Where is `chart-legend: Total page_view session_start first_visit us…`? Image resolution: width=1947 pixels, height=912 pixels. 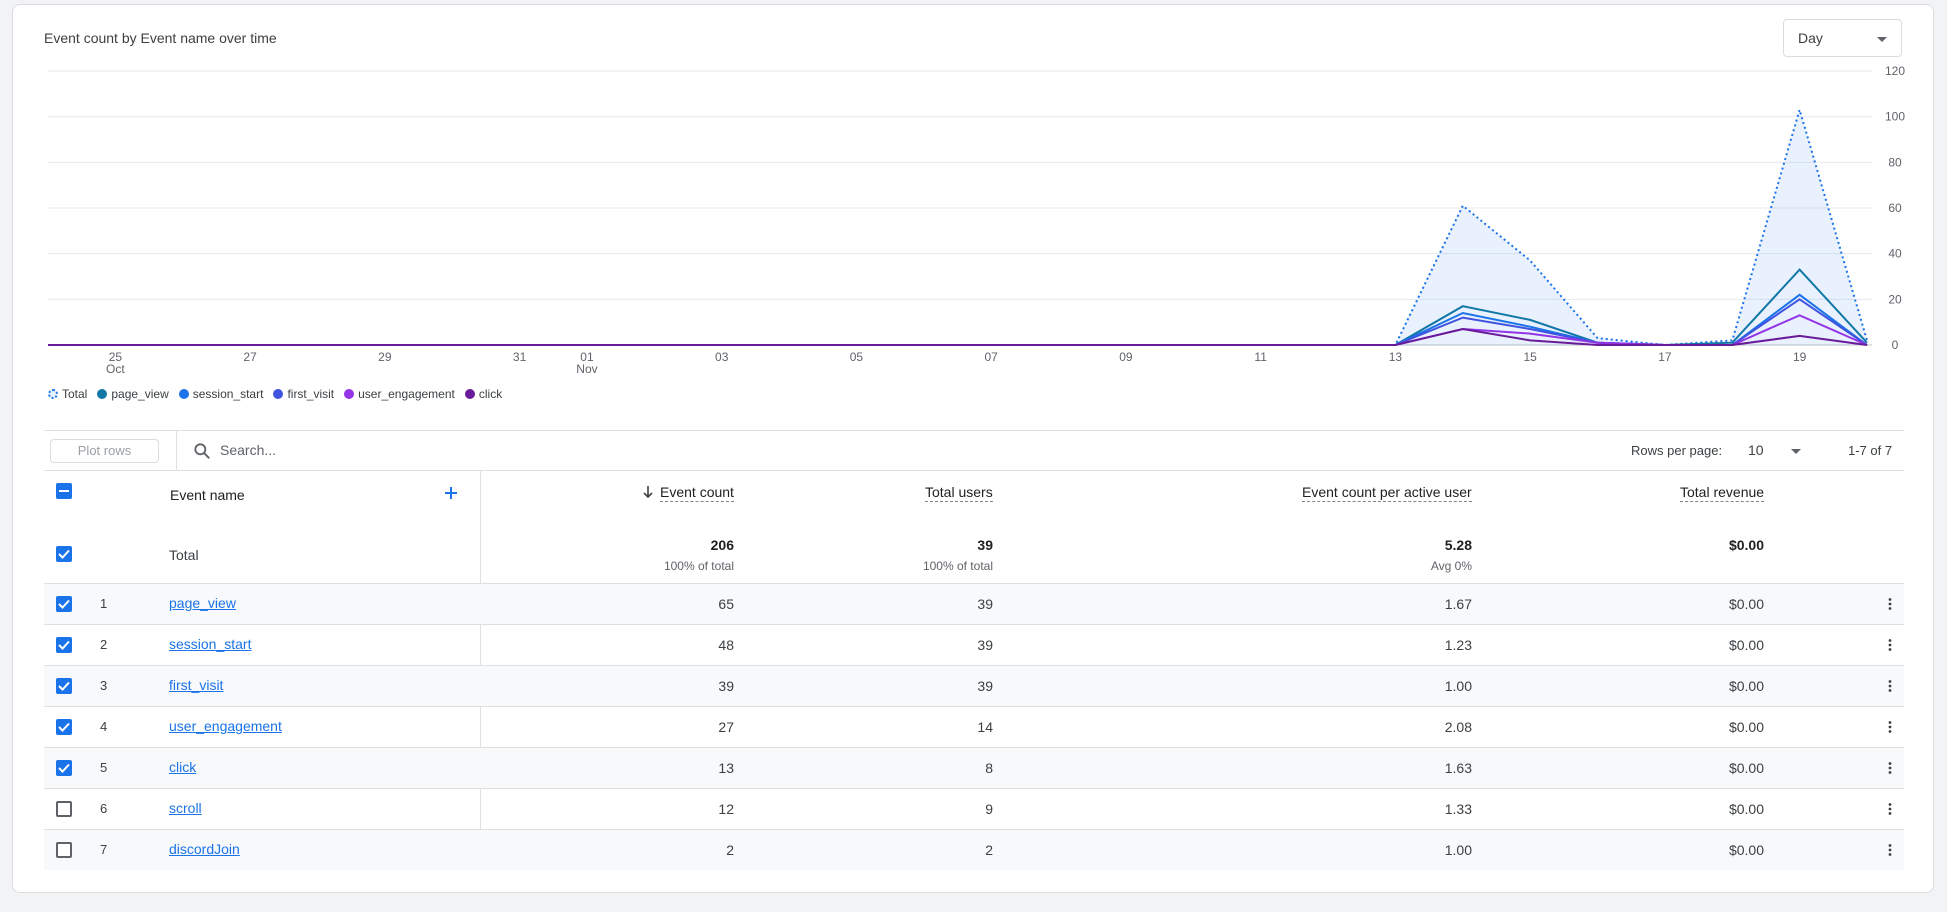
chart-legend: Total page_view session_start first_visit us… is located at coordinates (275, 394).